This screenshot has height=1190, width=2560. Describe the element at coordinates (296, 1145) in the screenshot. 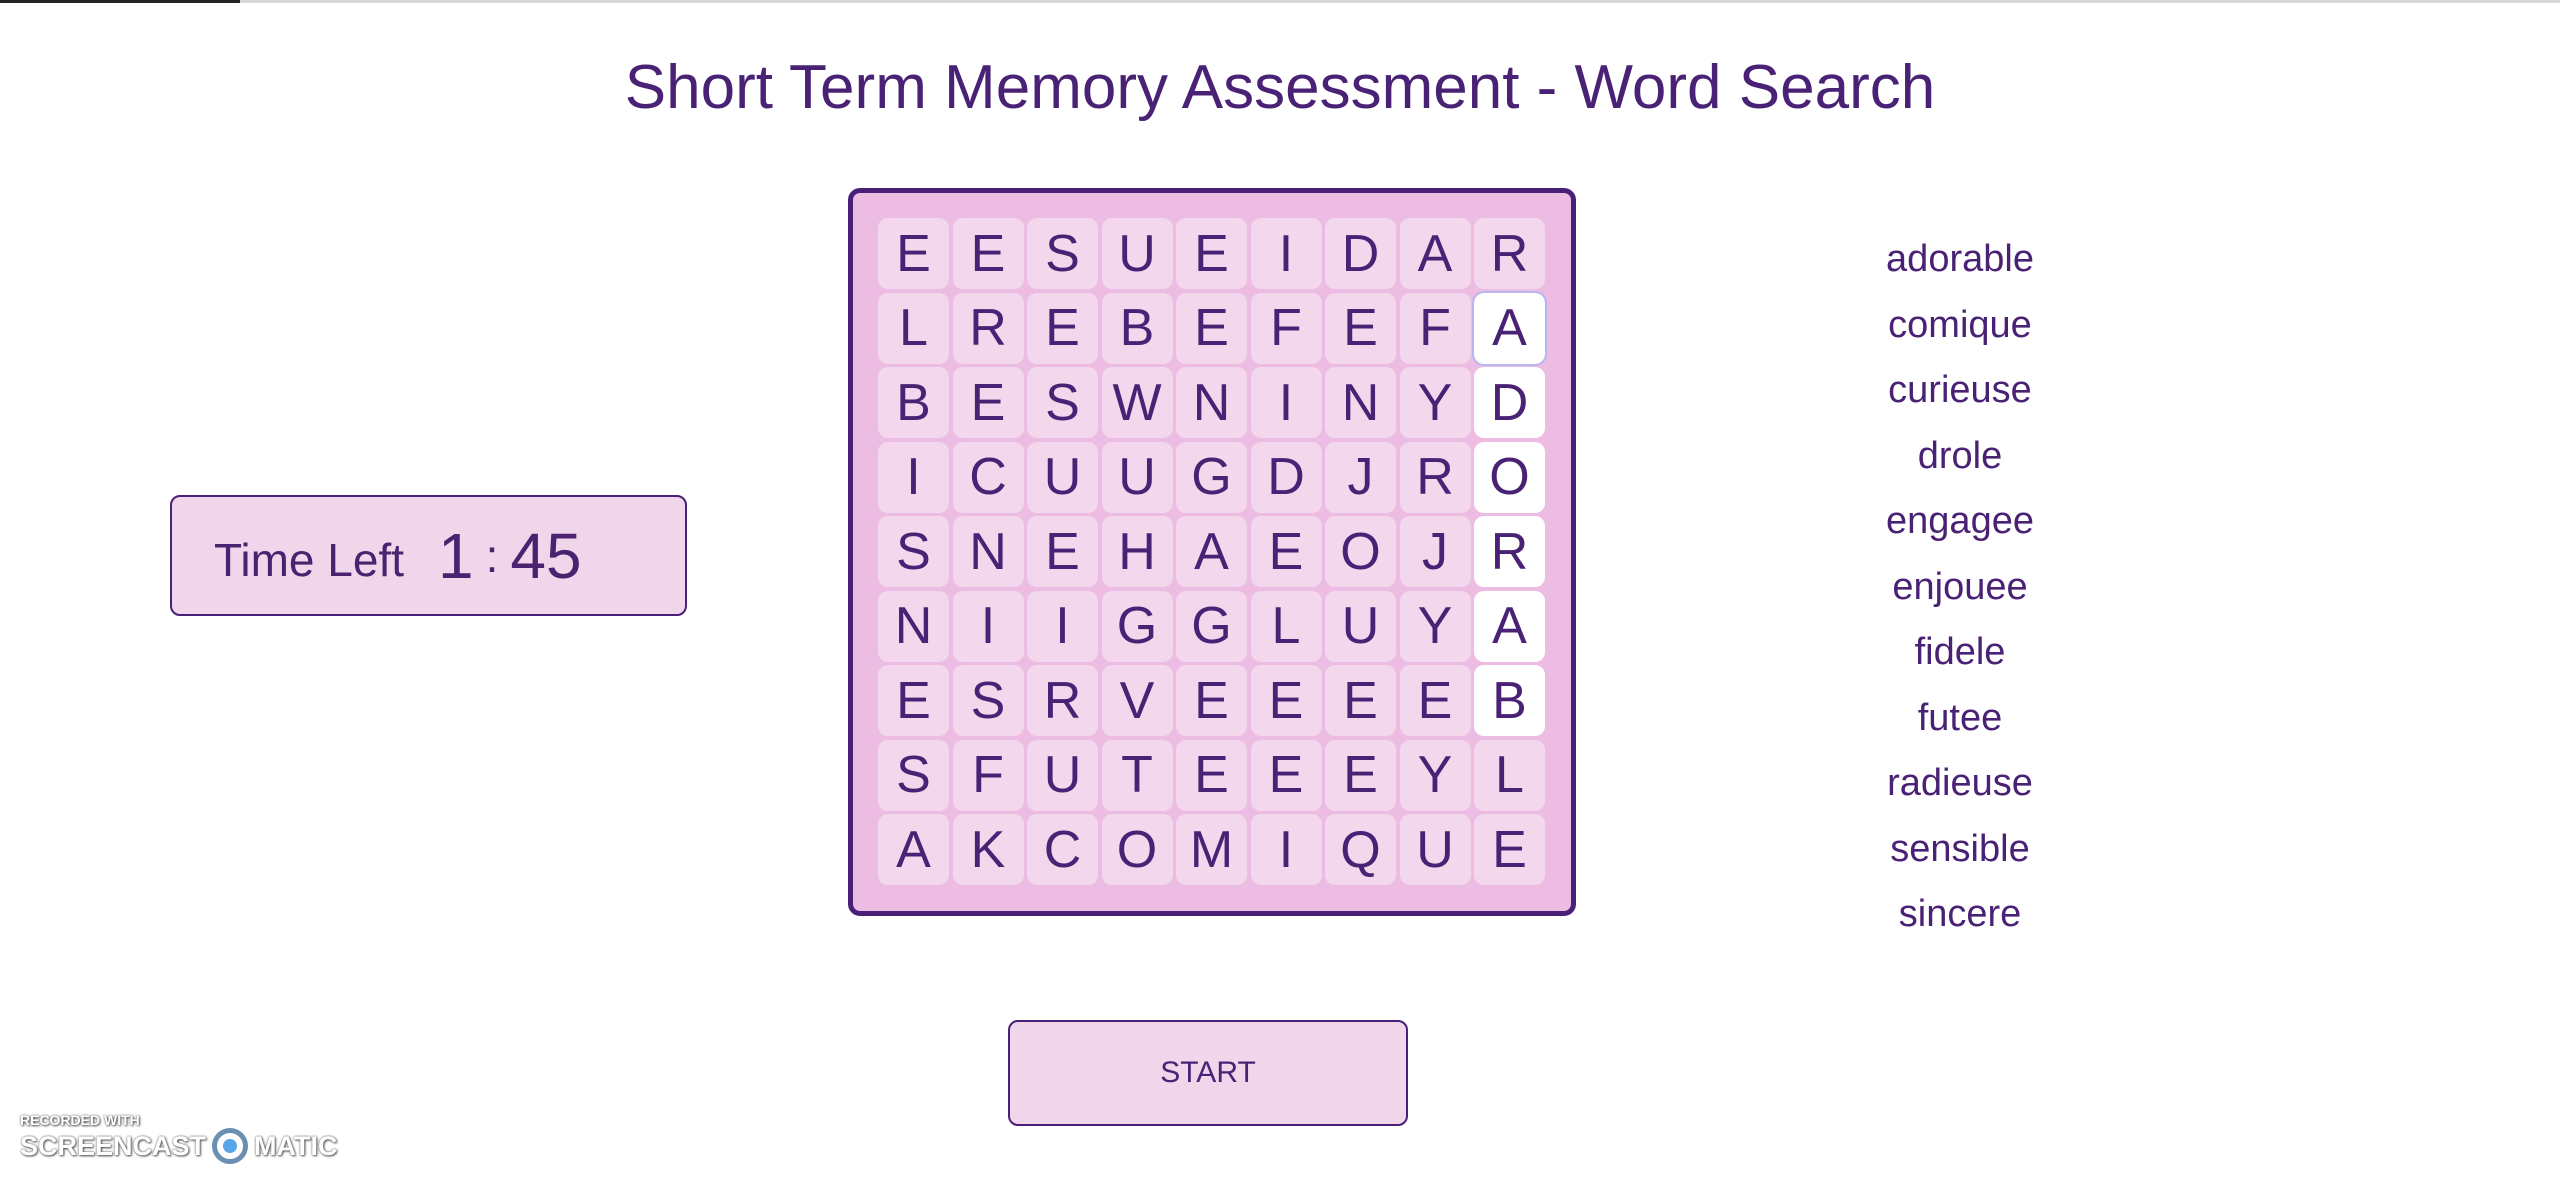

I see `watermark-brand-b: MATIC` at that location.